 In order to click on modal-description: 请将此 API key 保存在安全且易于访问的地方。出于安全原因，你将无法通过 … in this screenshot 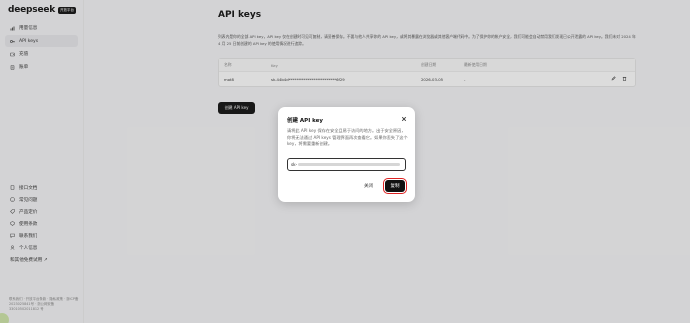, I will do `click(347, 137)`.